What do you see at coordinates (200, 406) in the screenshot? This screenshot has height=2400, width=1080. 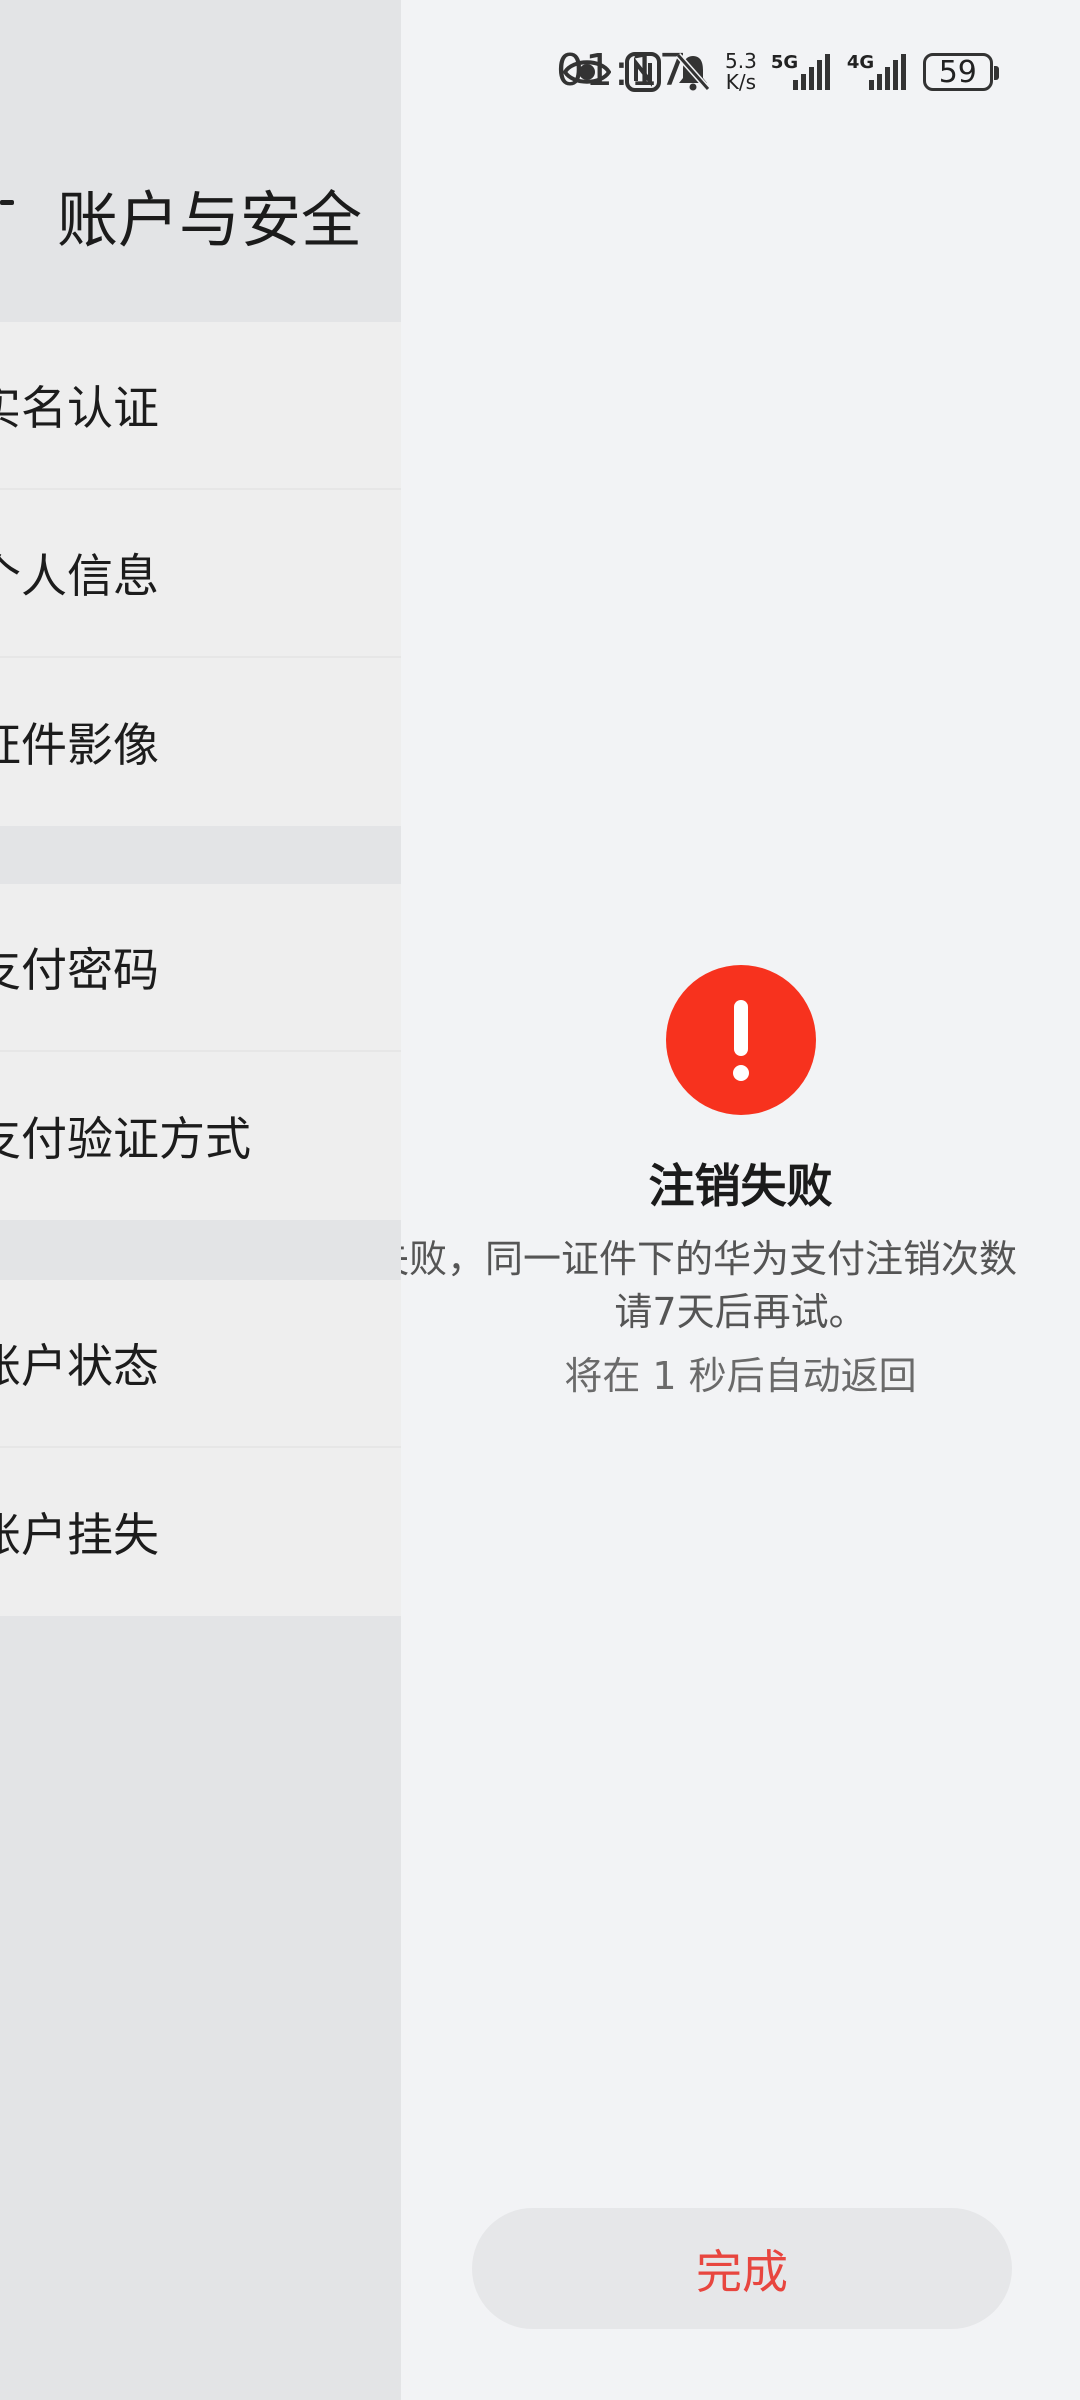 I see `list-item-real-name: 实名认证` at bounding box center [200, 406].